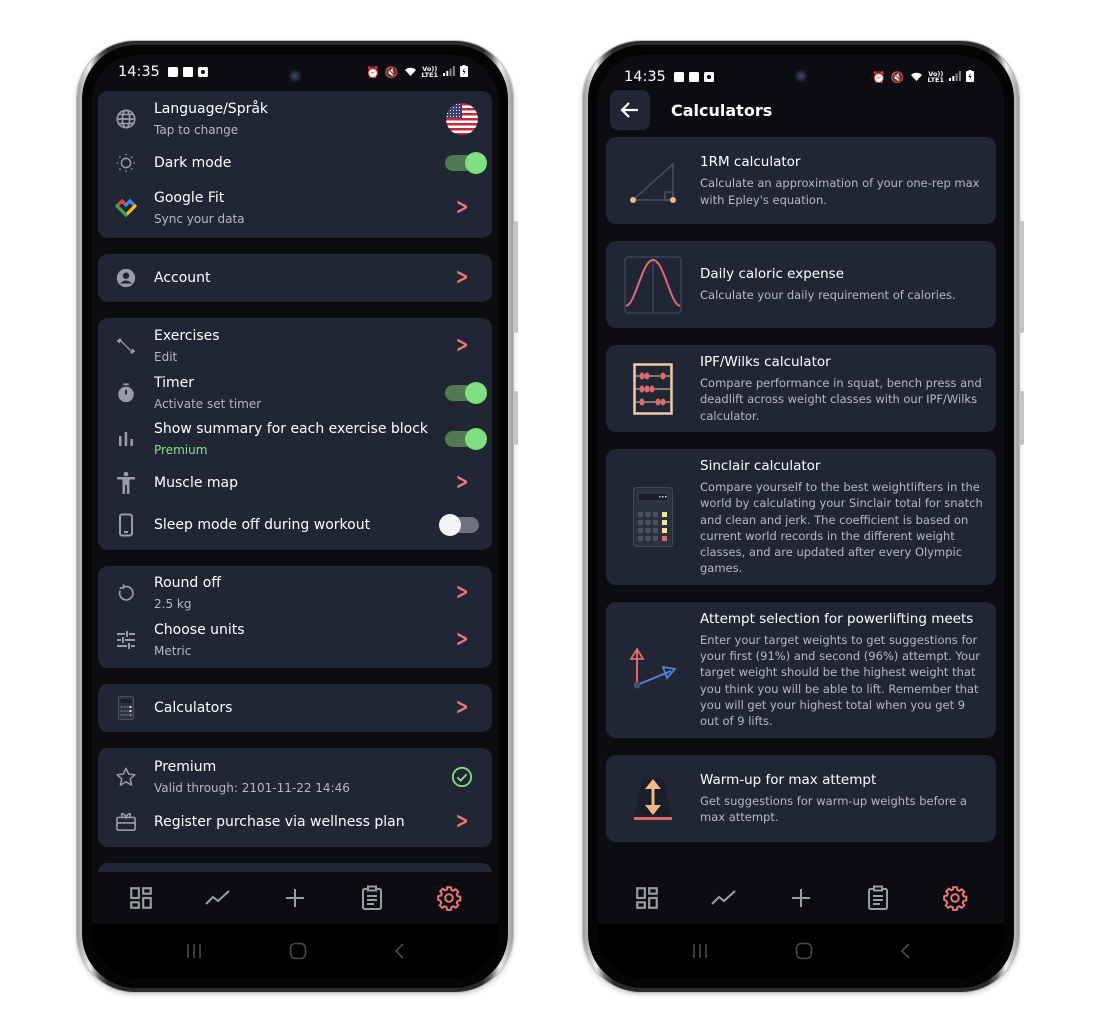 The image size is (1100, 1024). What do you see at coordinates (196, 483) in the screenshot?
I see `setting-title: Muscle map` at bounding box center [196, 483].